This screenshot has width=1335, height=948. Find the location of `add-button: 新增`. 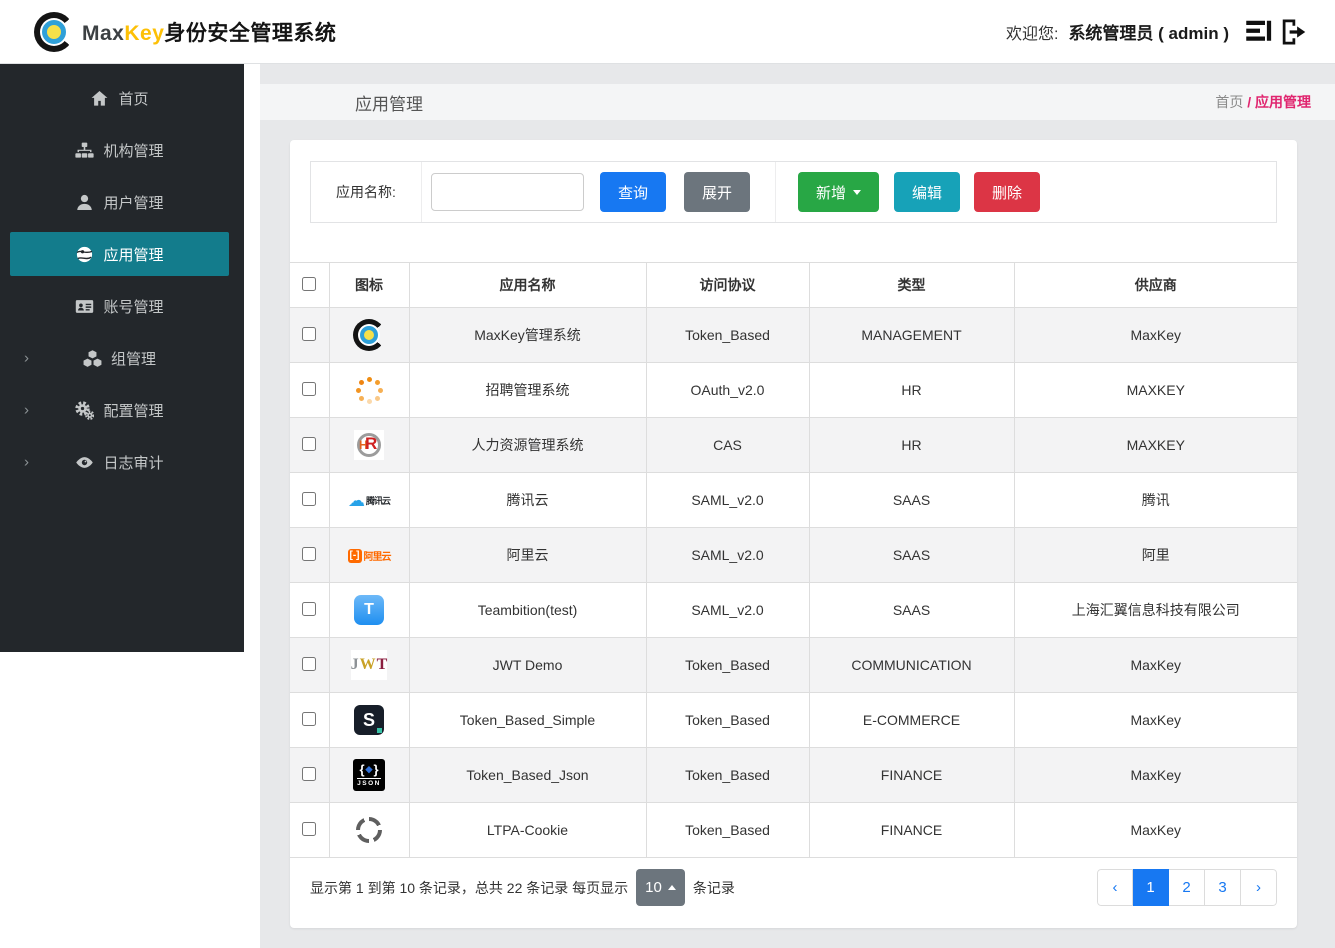

add-button: 新增 is located at coordinates (839, 192).